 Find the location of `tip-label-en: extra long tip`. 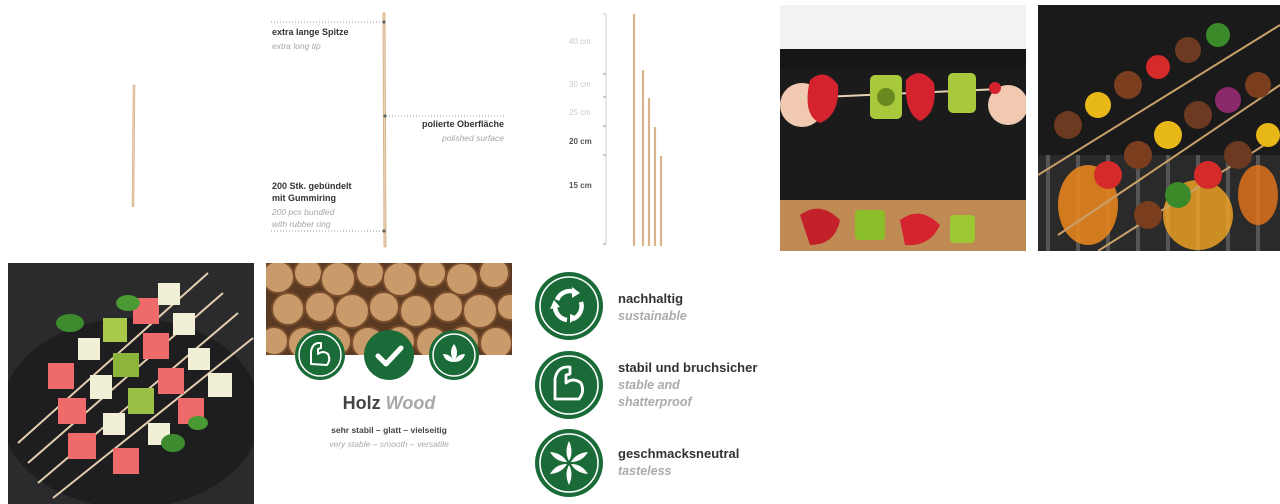

tip-label-en: extra long tip is located at coordinates (296, 46).